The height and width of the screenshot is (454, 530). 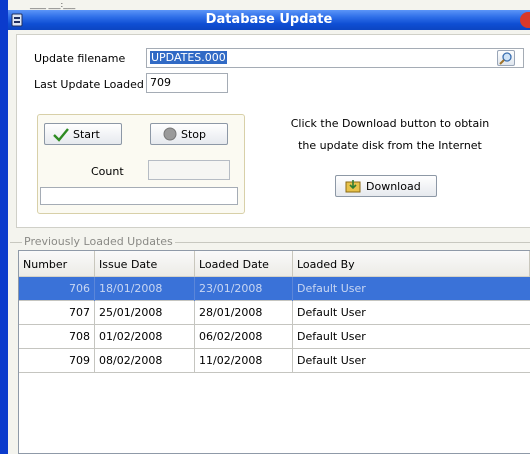 I want to click on info-line-2: the update disk from the Internet, so click(x=390, y=145).